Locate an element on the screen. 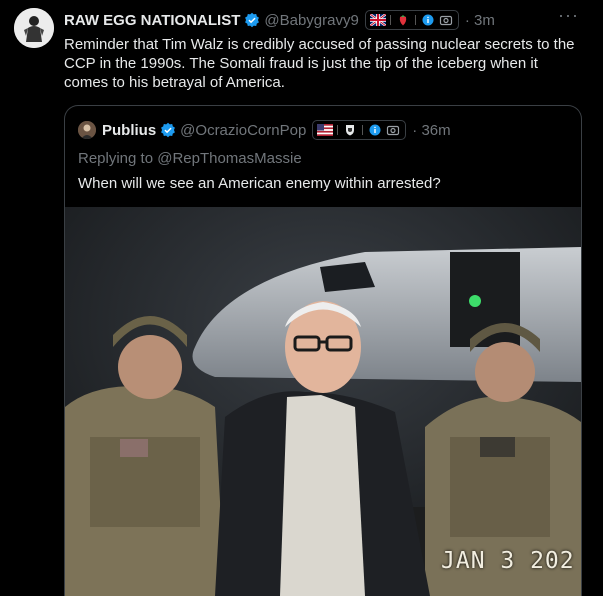 Image resolution: width=603 pixels, height=596 pixels. quote-profile-badges is located at coordinates (359, 130).